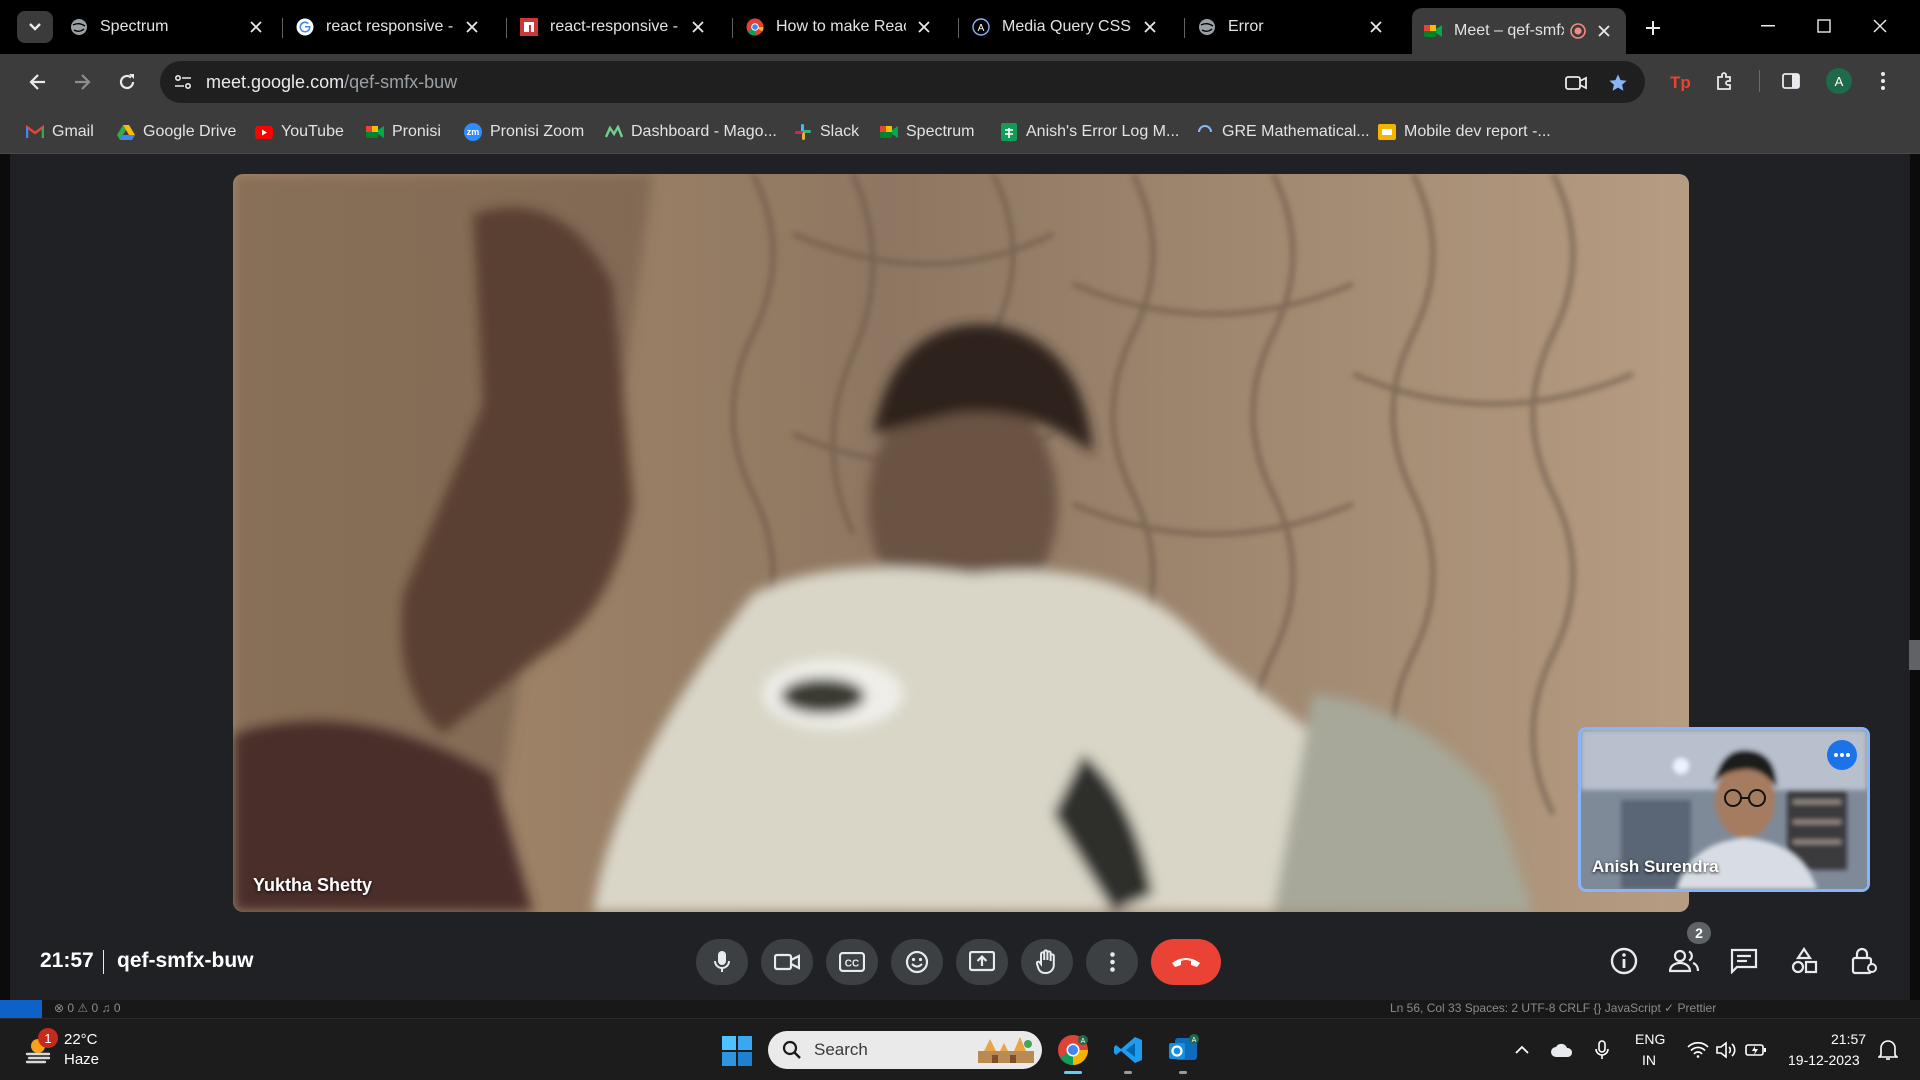 The width and height of the screenshot is (1920, 1080). What do you see at coordinates (1112, 962) in the screenshot?
I see `more-options-button` at bounding box center [1112, 962].